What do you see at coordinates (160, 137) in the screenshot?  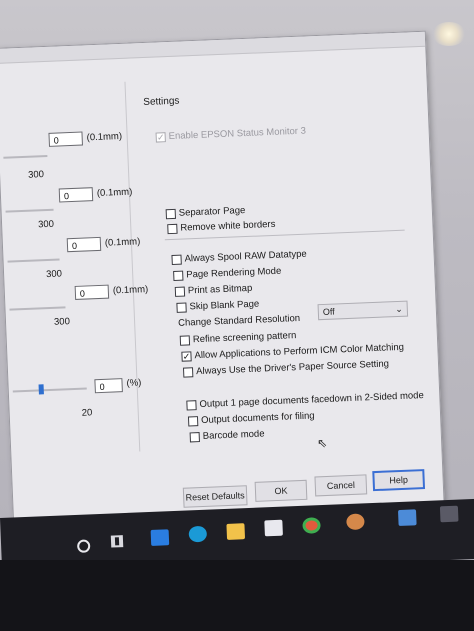 I see `enable-status-monitor-checkbox: ✓` at bounding box center [160, 137].